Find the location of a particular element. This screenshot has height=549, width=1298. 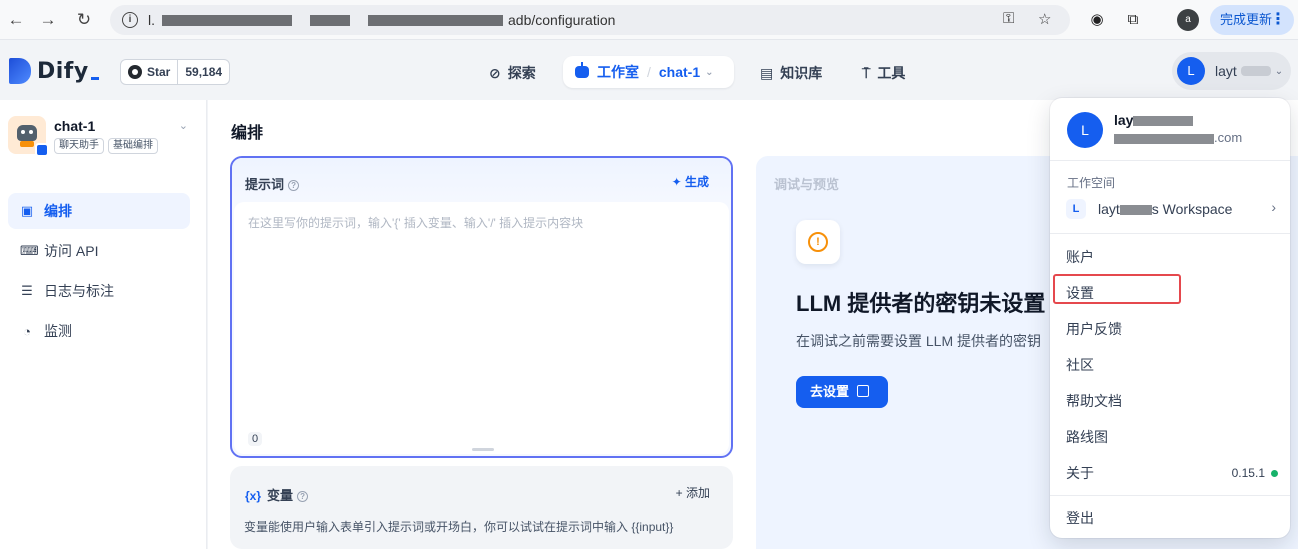

dropdown-user-name-text: lay is located at coordinates (1124, 120).